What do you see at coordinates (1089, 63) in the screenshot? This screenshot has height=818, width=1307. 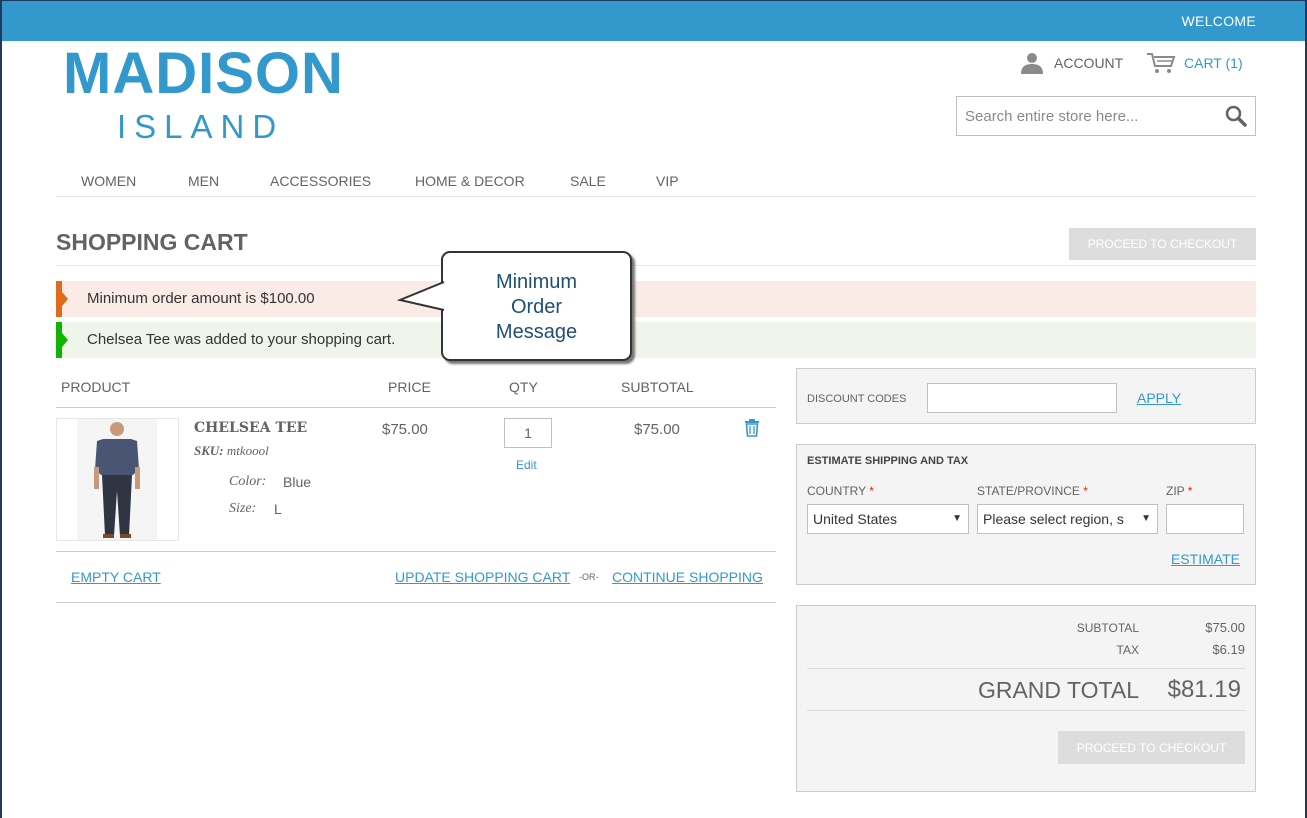 I see `account-label: ACCOUNT` at bounding box center [1089, 63].